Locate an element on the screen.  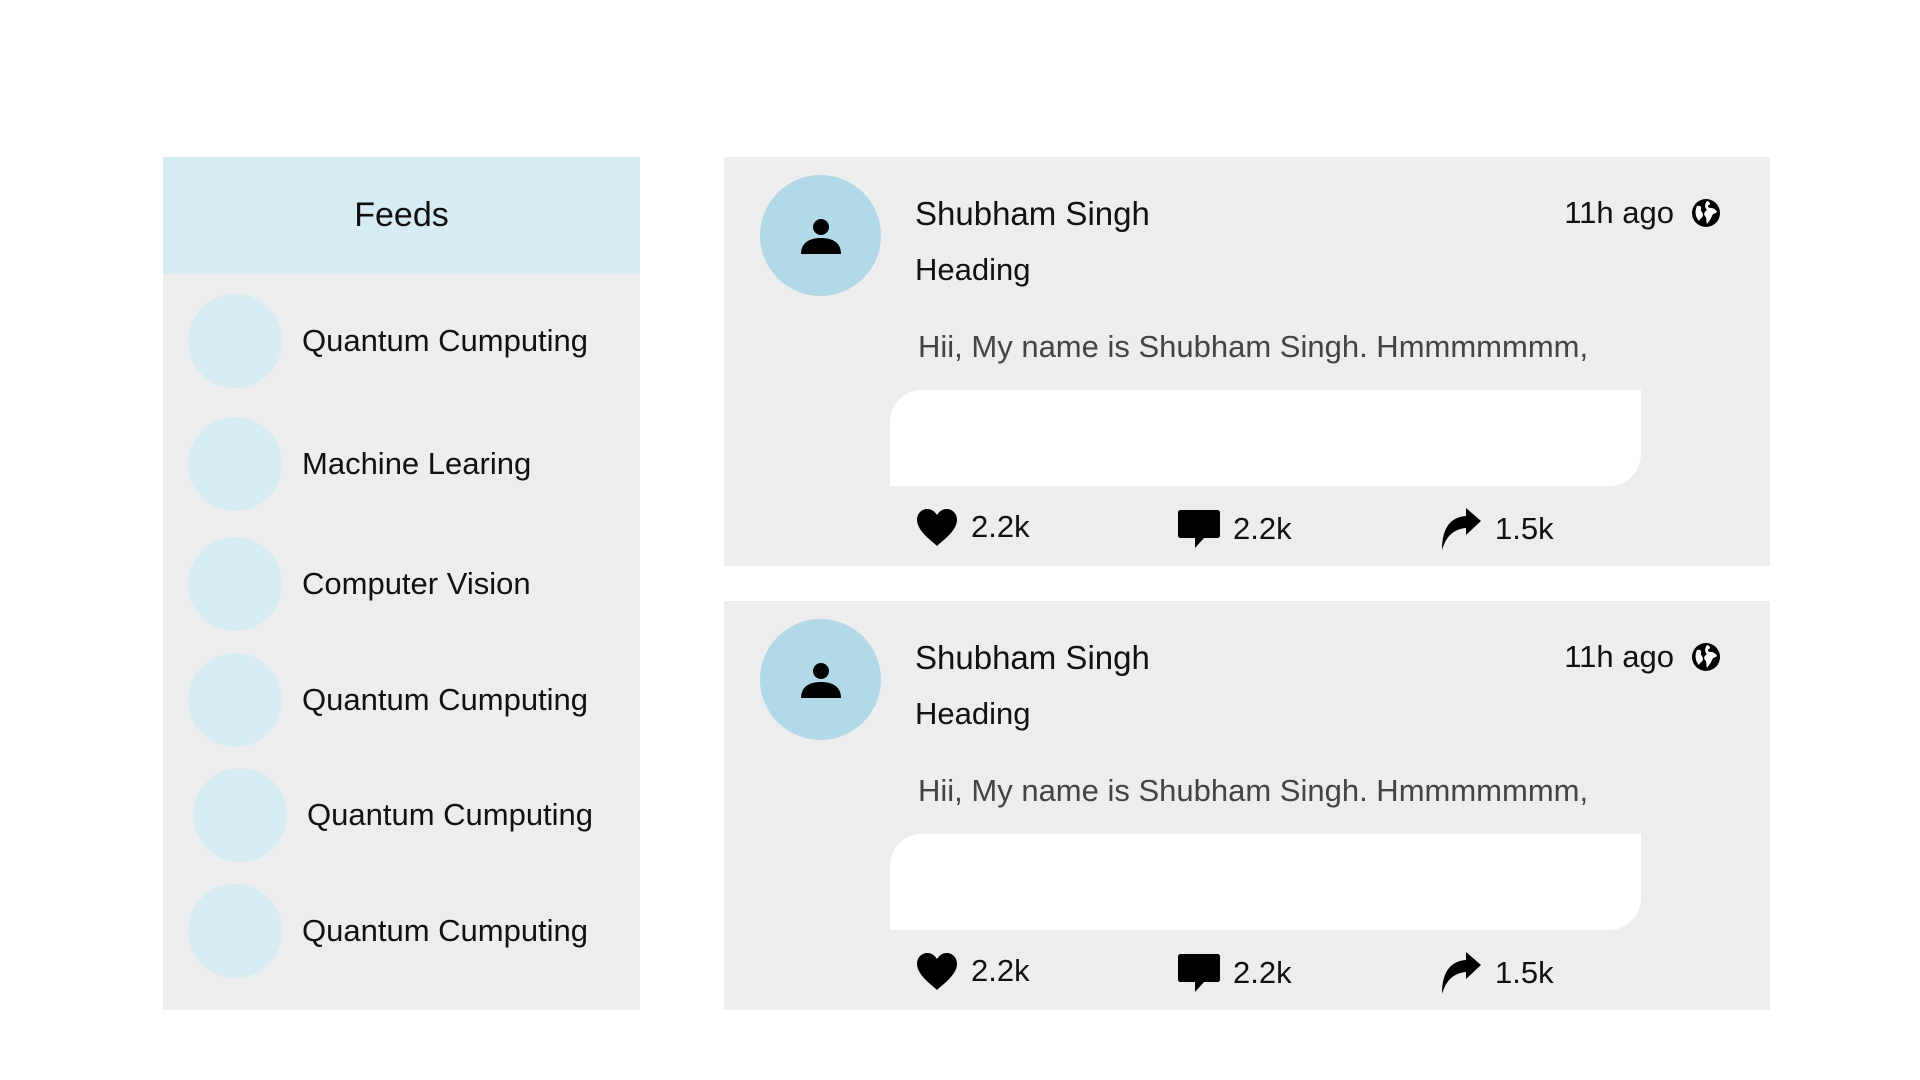
sidebar-item-machine-learning: Machine Learing is located at coordinates (359, 464).